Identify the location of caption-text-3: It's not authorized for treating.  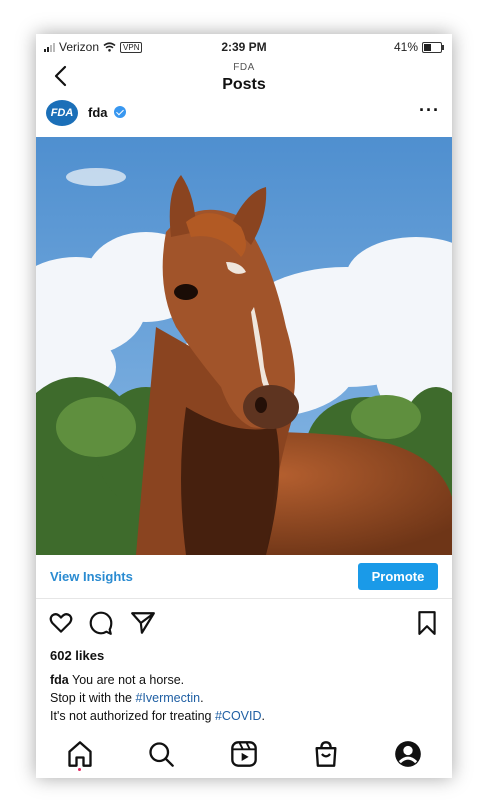
(132, 716).